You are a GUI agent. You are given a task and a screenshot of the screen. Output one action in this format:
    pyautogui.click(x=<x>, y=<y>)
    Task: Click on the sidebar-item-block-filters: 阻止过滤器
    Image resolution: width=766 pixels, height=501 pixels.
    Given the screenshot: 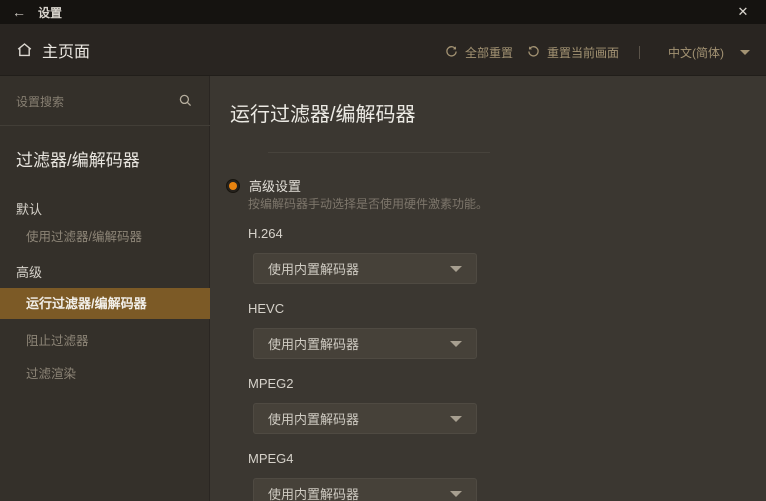 What is the action you would take?
    pyautogui.click(x=105, y=341)
    